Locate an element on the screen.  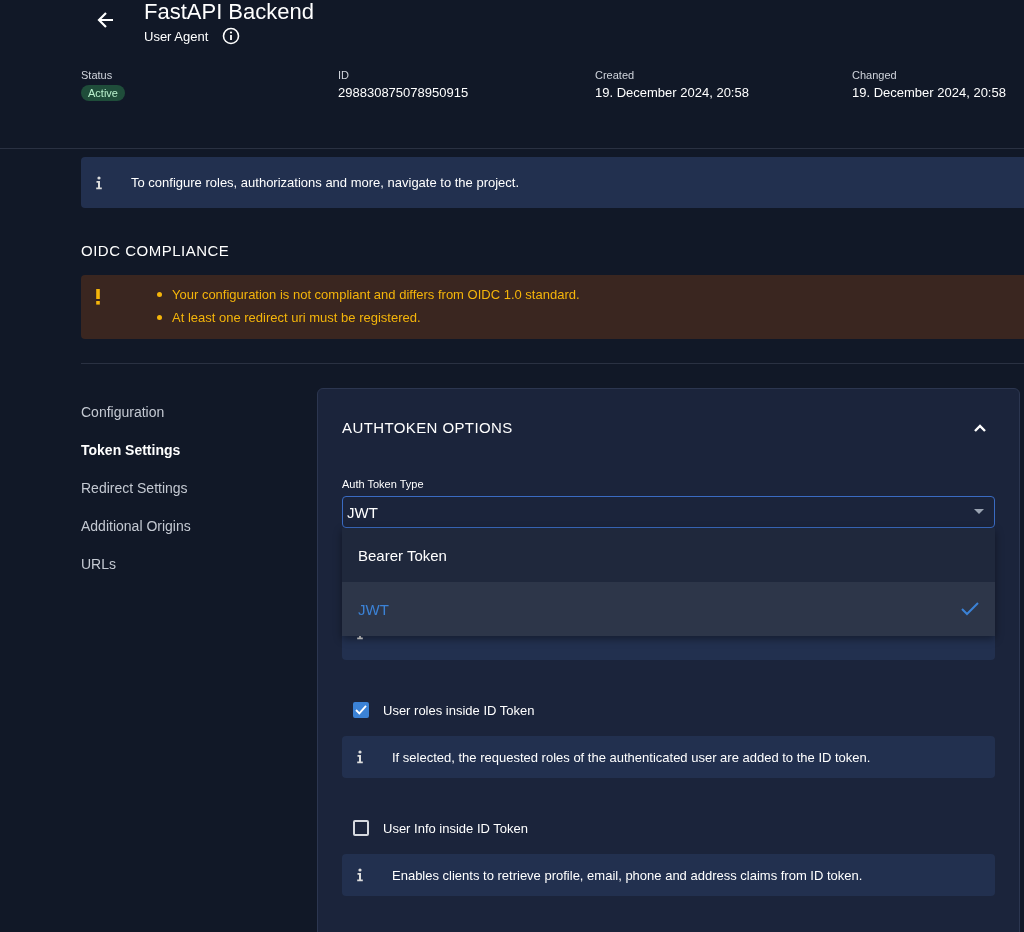
detail-value: 298830875078950915 is located at coordinates (403, 92).